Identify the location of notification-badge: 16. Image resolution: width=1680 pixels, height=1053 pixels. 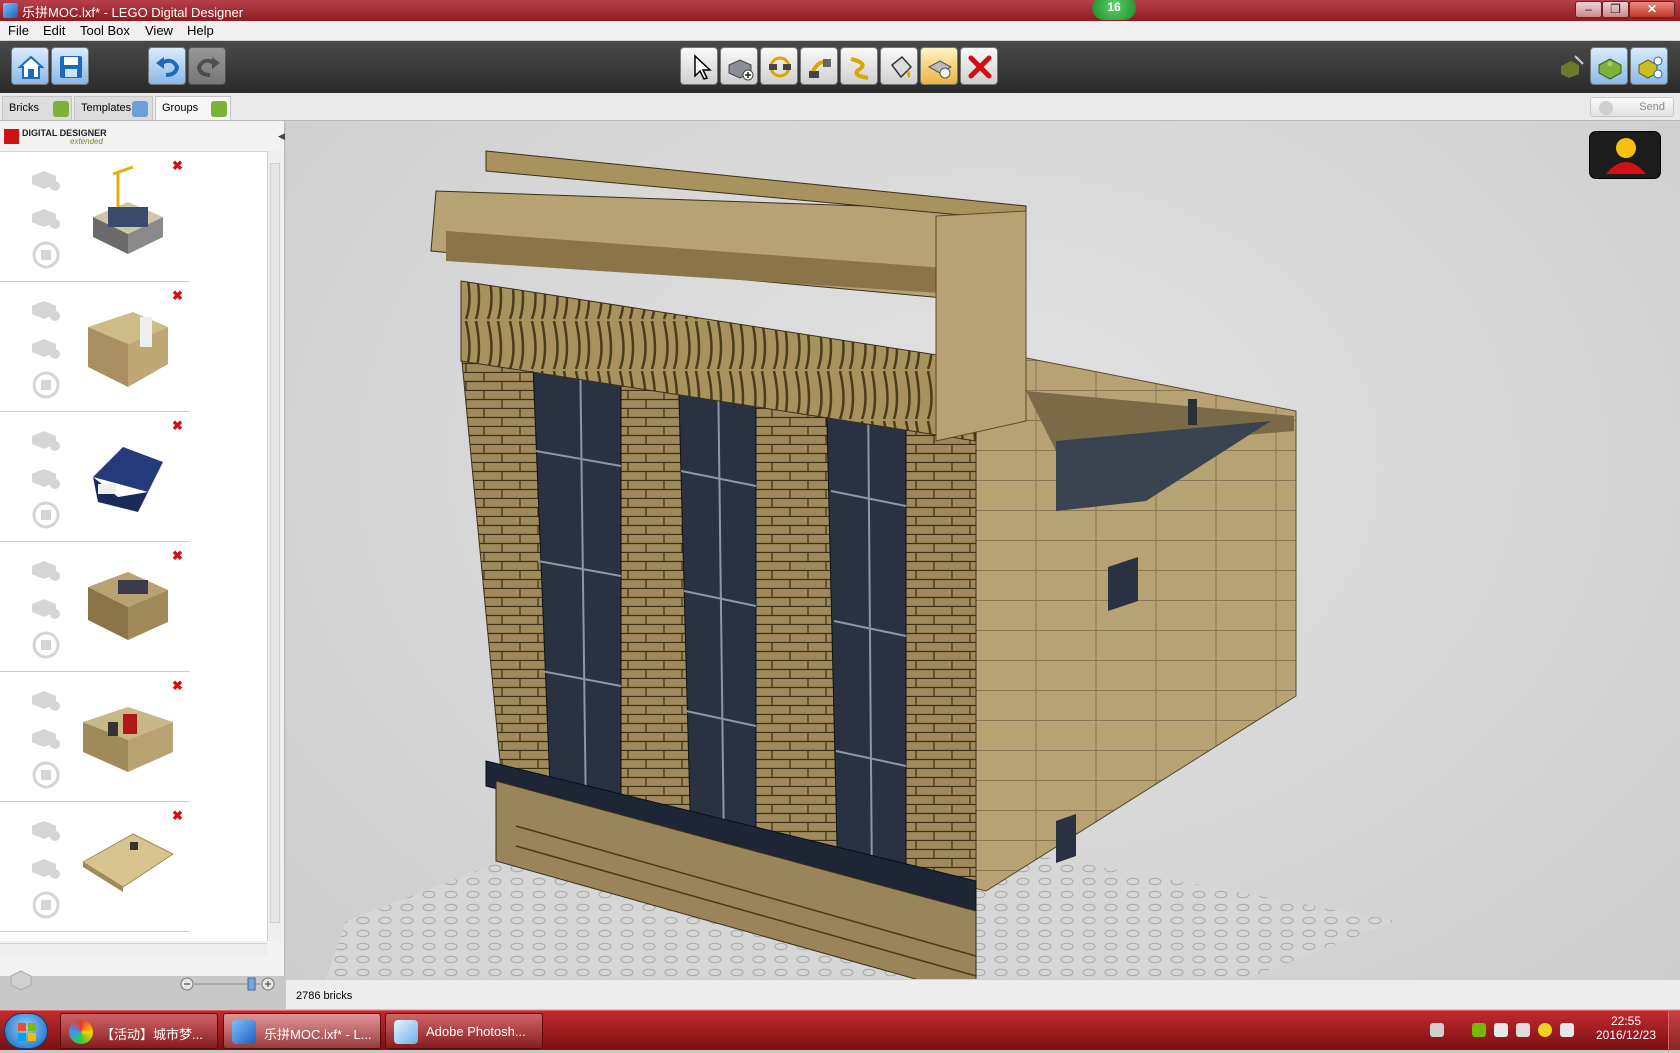
(1114, 10).